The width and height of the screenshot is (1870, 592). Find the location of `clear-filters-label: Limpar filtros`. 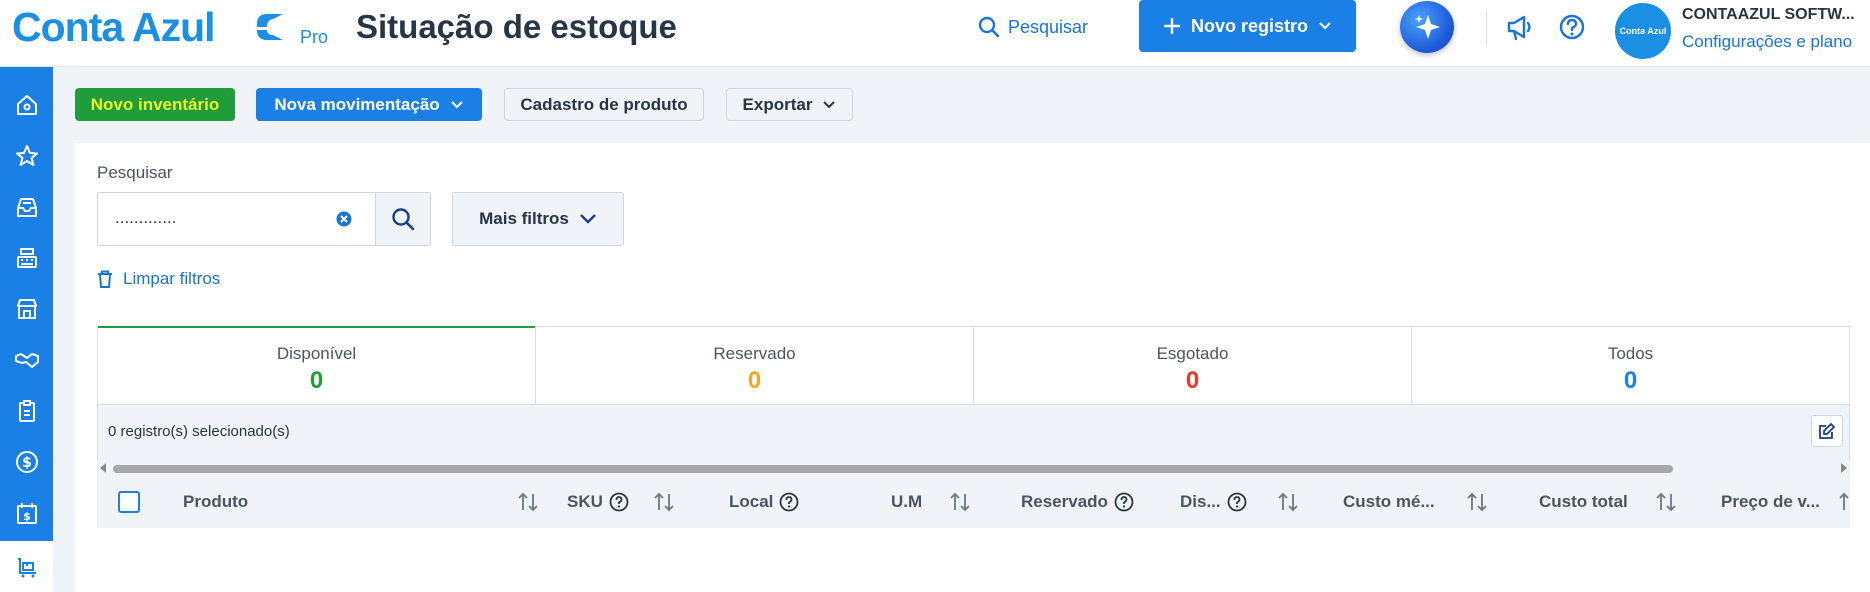

clear-filters-label: Limpar filtros is located at coordinates (172, 278).